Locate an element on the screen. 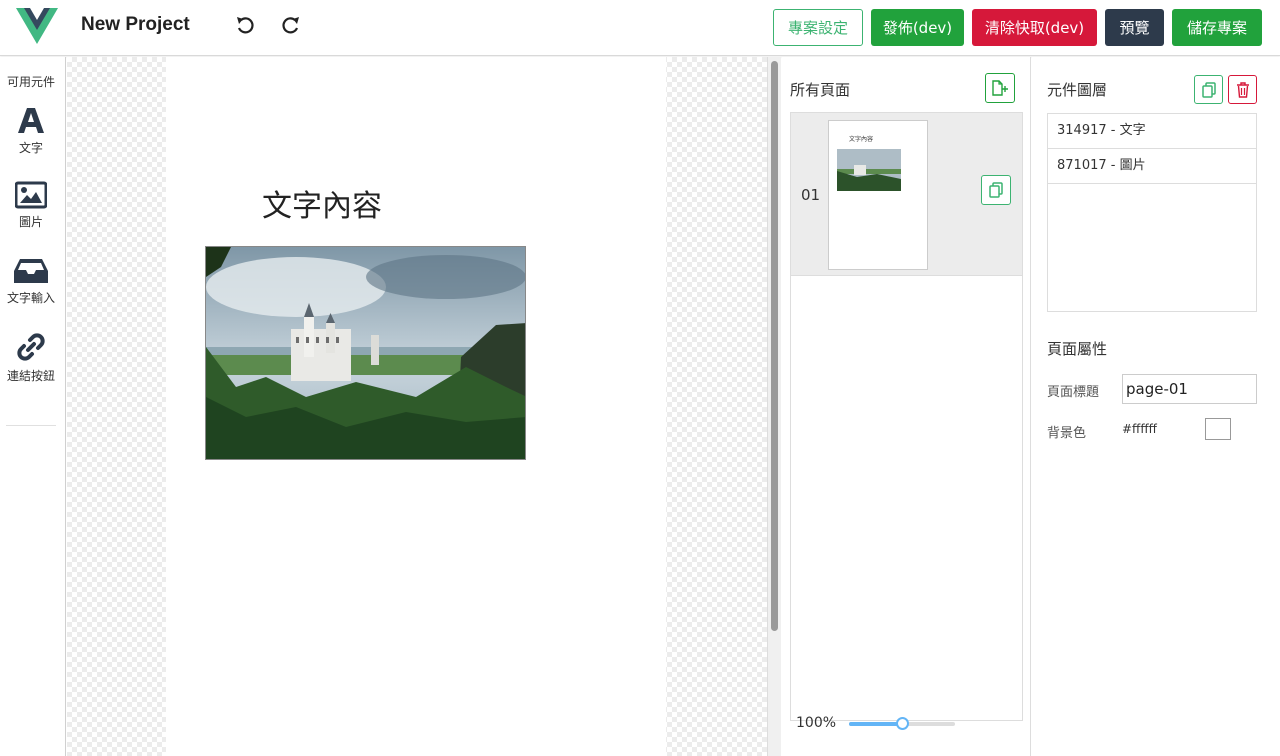  component-image-label: 圖片 is located at coordinates (30, 222).